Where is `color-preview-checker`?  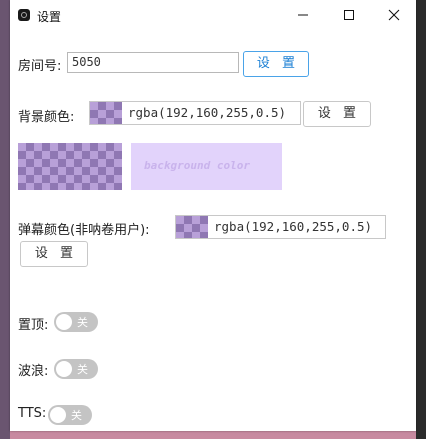
color-preview-checker is located at coordinates (70, 166).